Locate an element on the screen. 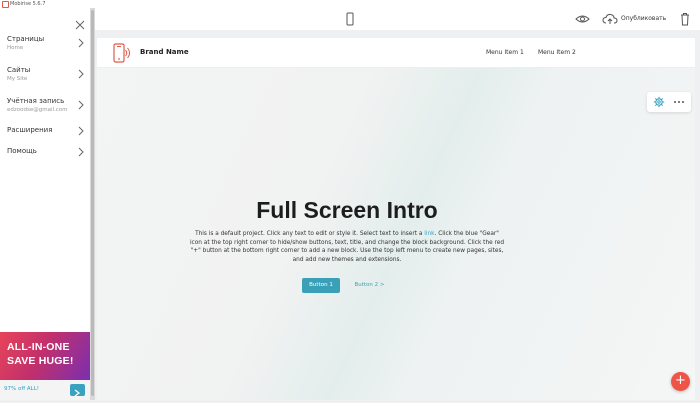 Image resolution: width=700 pixels, height=403 pixels. promo-footer-text: 97% off ALL! is located at coordinates (21, 389).